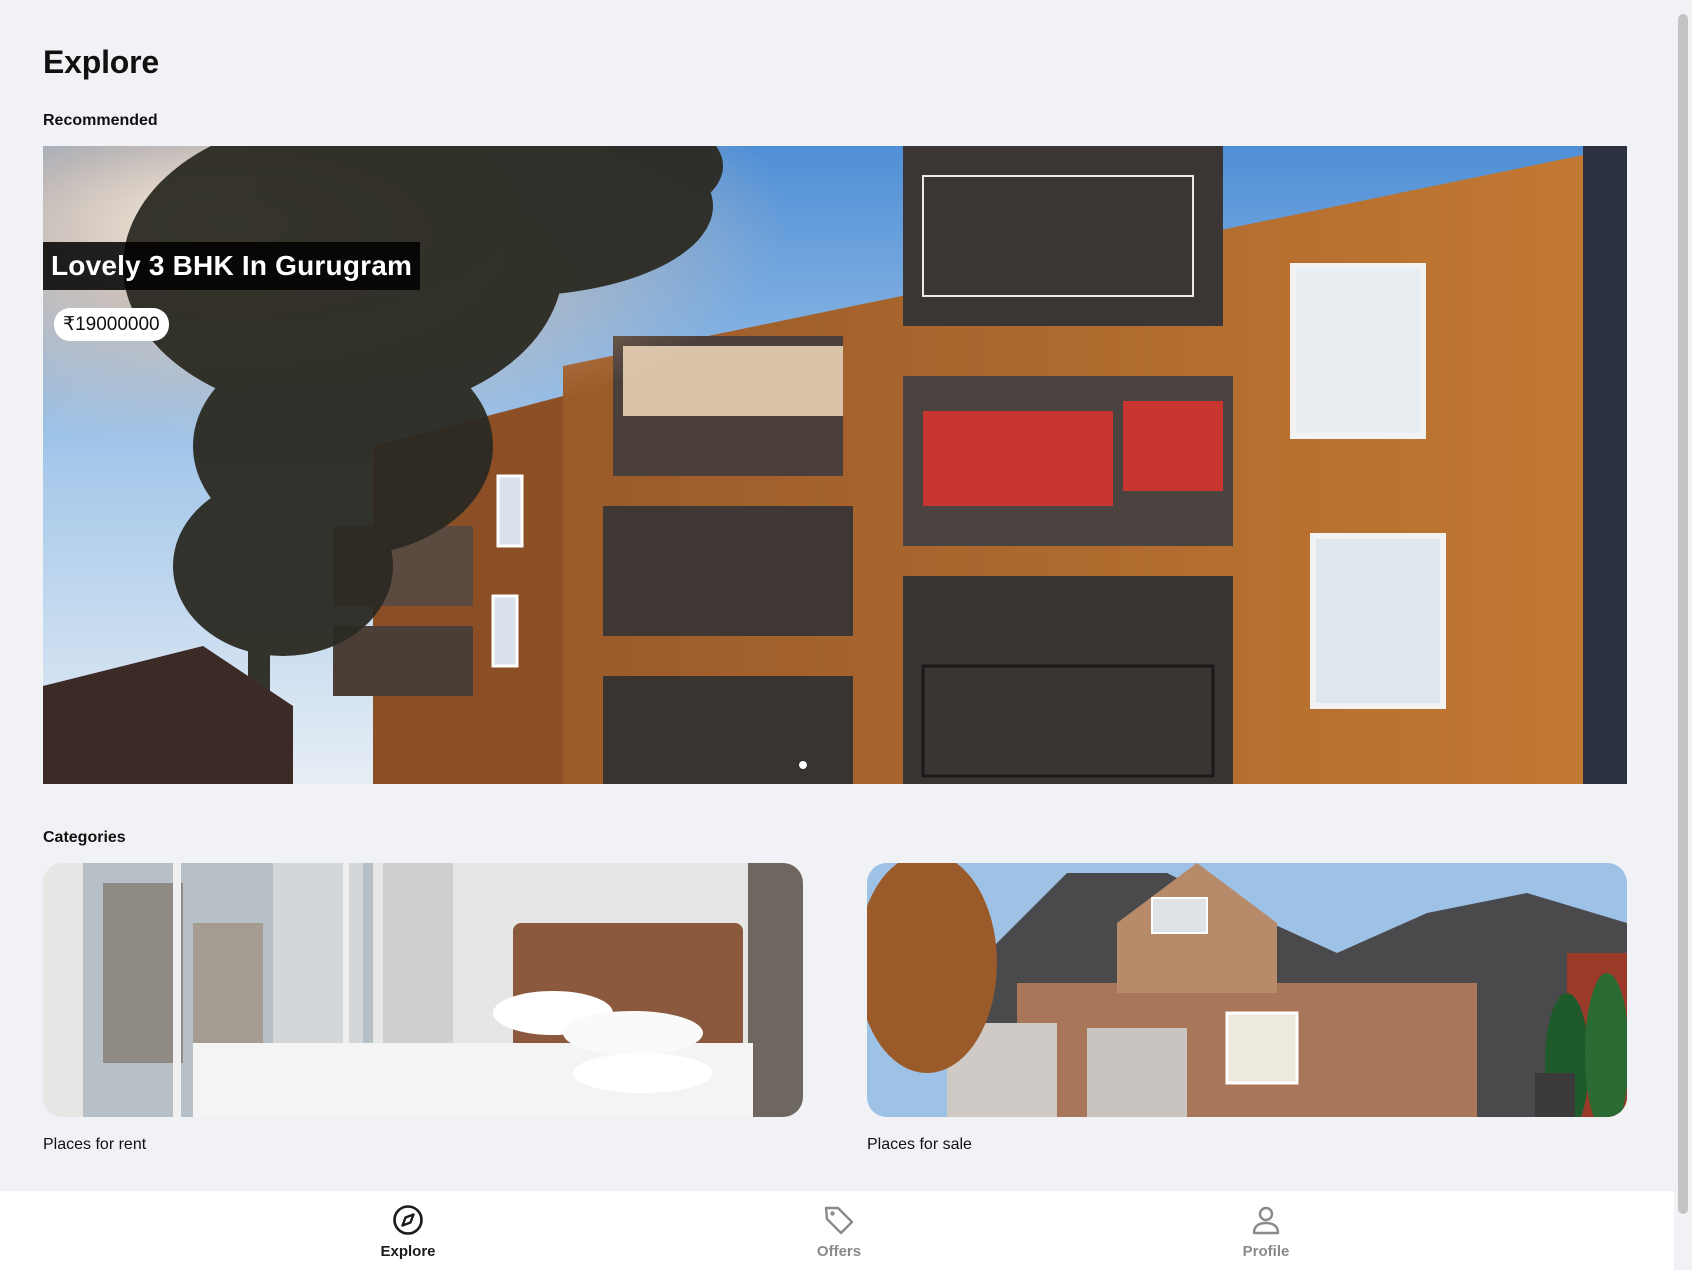 This screenshot has height=1270, width=1692. I want to click on sale-house-photo, so click(1247, 990).